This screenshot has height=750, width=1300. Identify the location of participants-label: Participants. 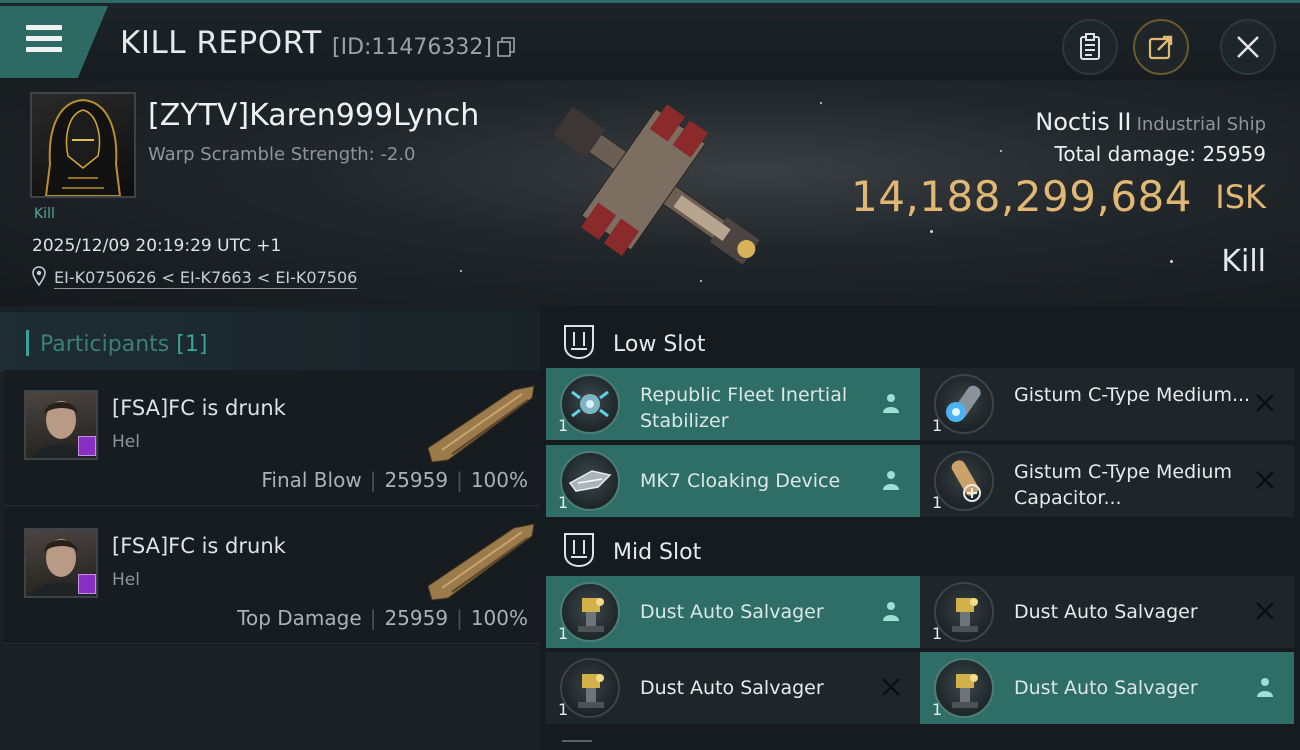
(105, 344).